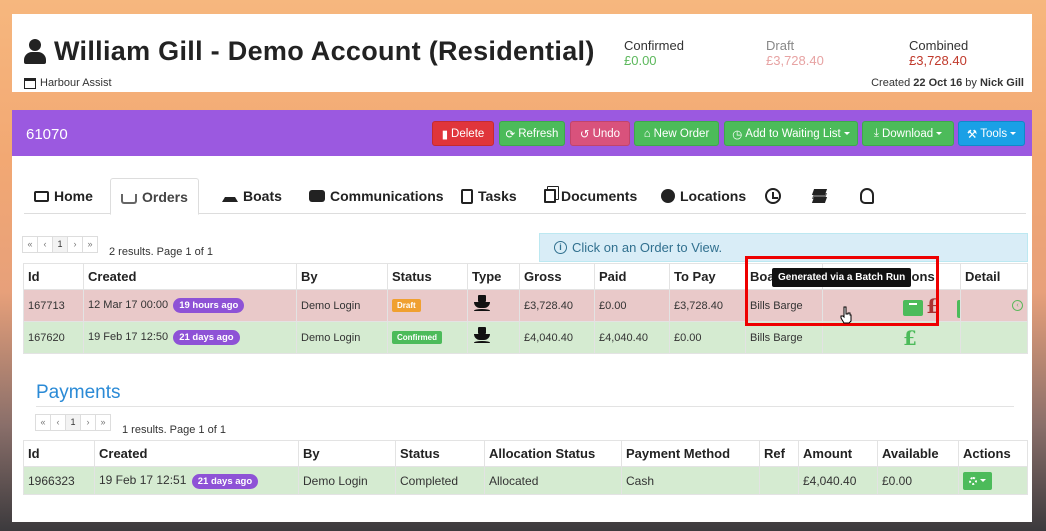 This screenshot has height=531, width=1046. What do you see at coordinates (252, 196) in the screenshot?
I see `tab-boats: Boats` at bounding box center [252, 196].